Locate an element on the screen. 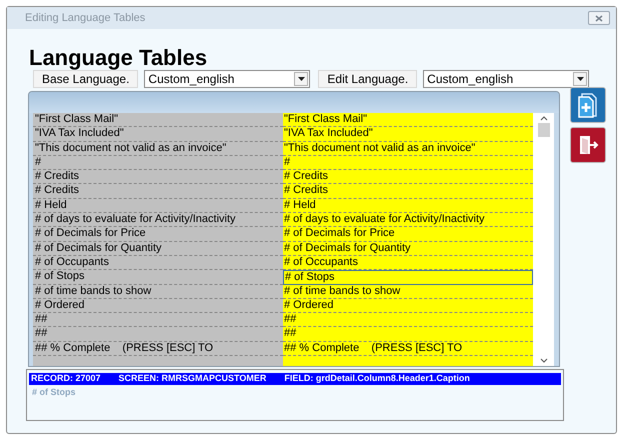 The height and width of the screenshot is (439, 624). add-page-icon is located at coordinates (588, 105).